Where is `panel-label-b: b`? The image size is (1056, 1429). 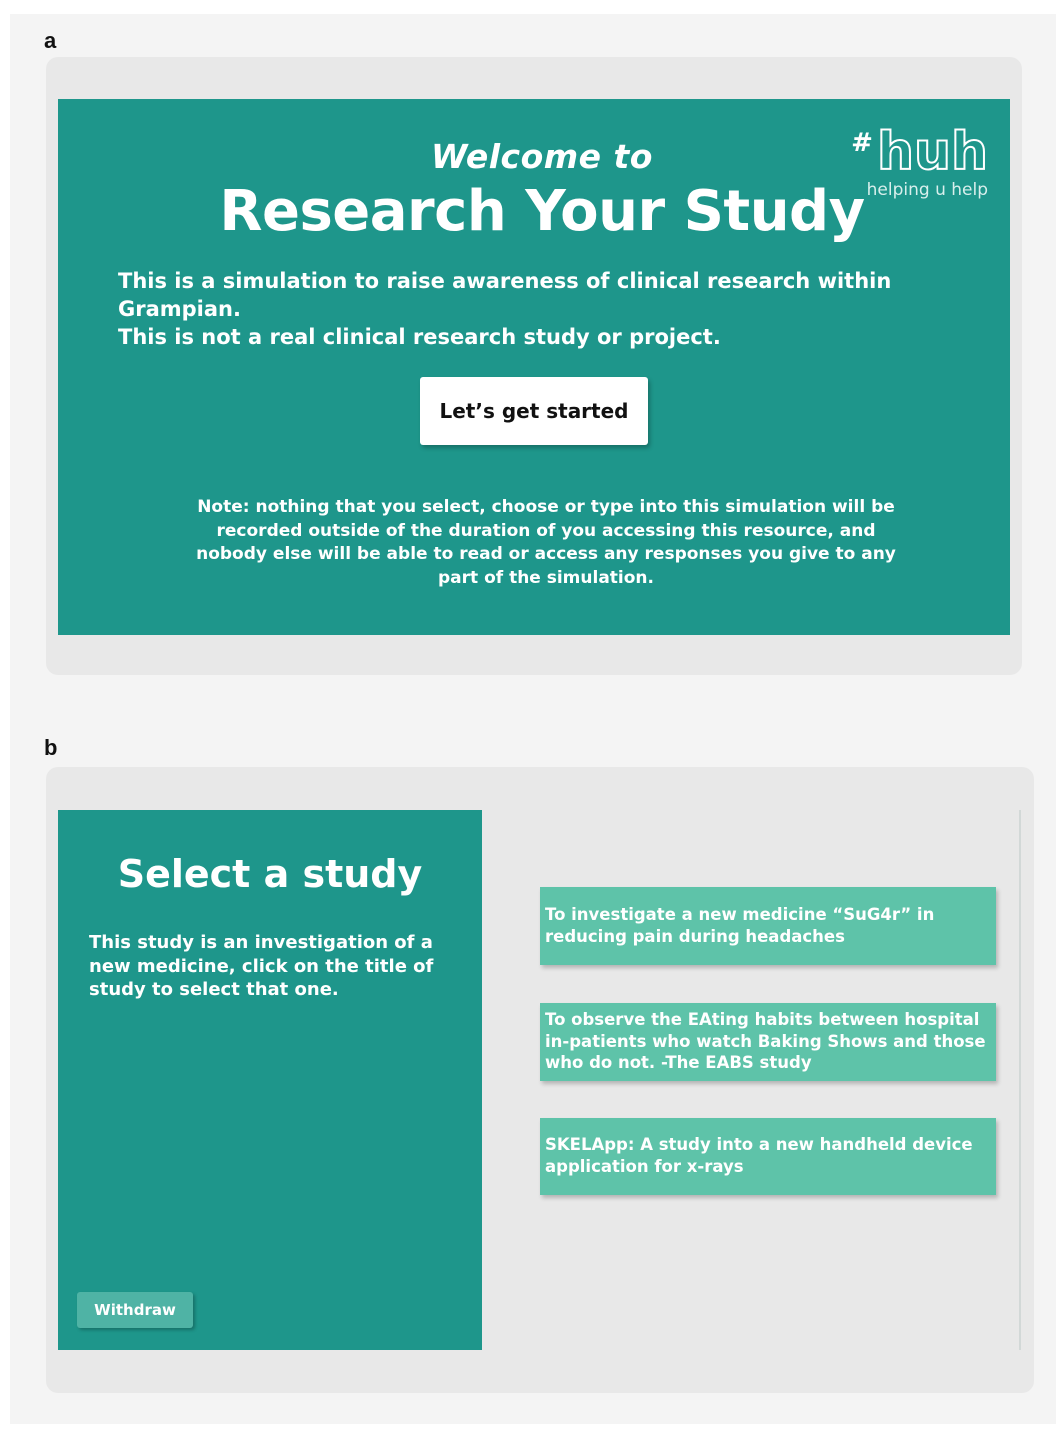 panel-label-b: b is located at coordinates (51, 747).